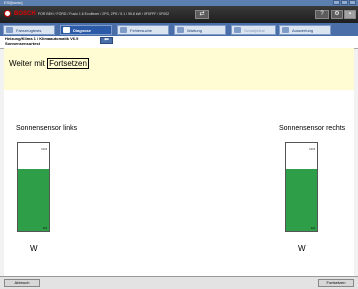  What do you see at coordinates (336, 2) in the screenshot?
I see `minimize-button` at bounding box center [336, 2].